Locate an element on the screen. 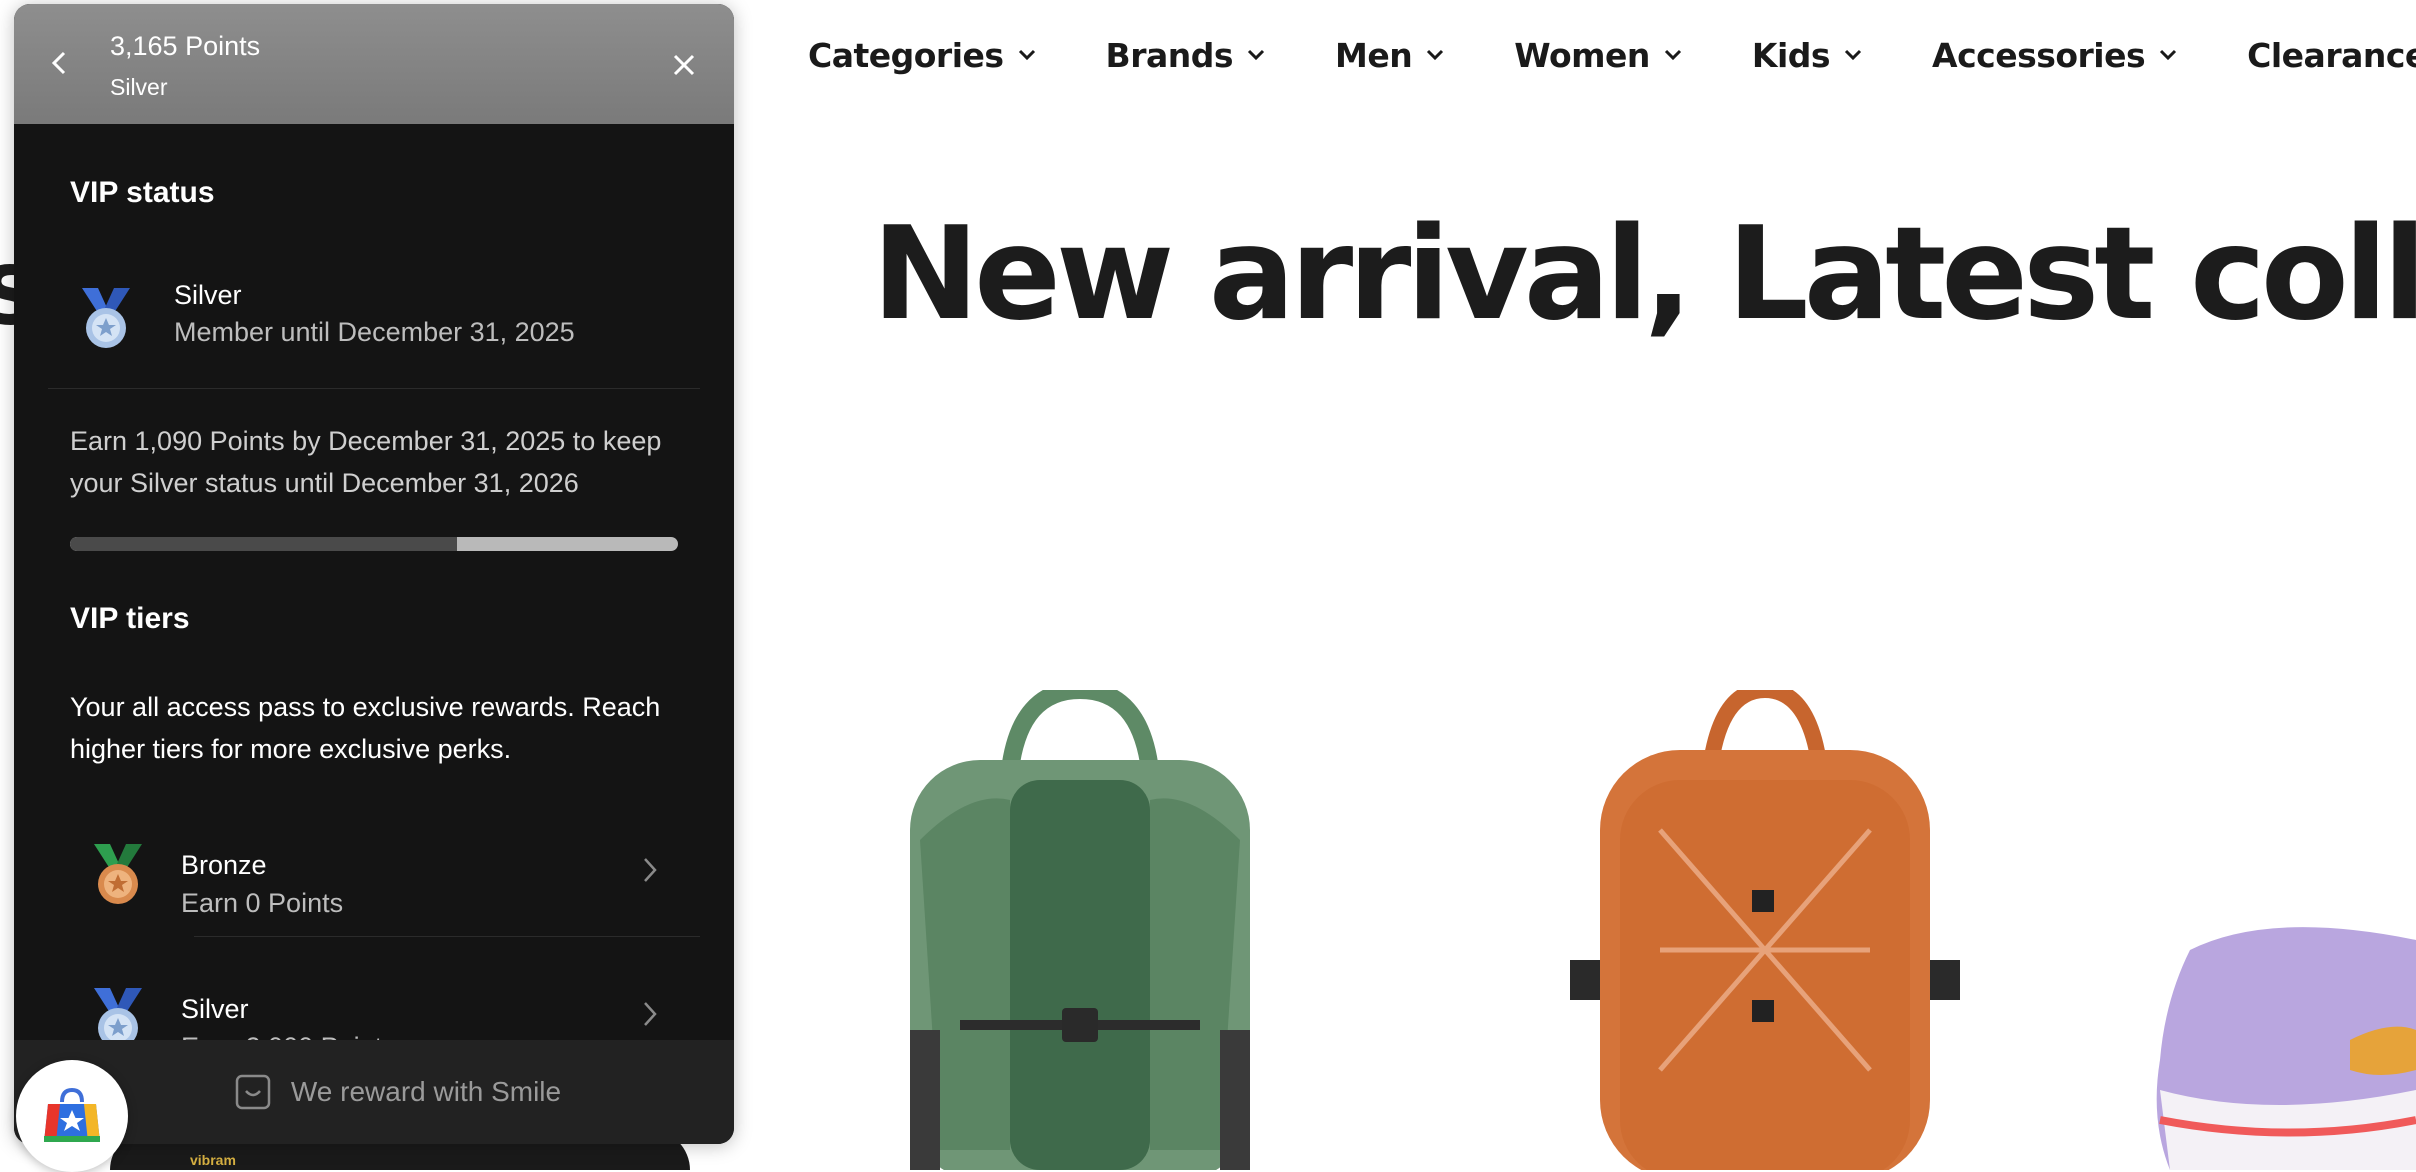 This screenshot has height=1172, width=2416. nav-label: Clearance is located at coordinates (2331, 55).